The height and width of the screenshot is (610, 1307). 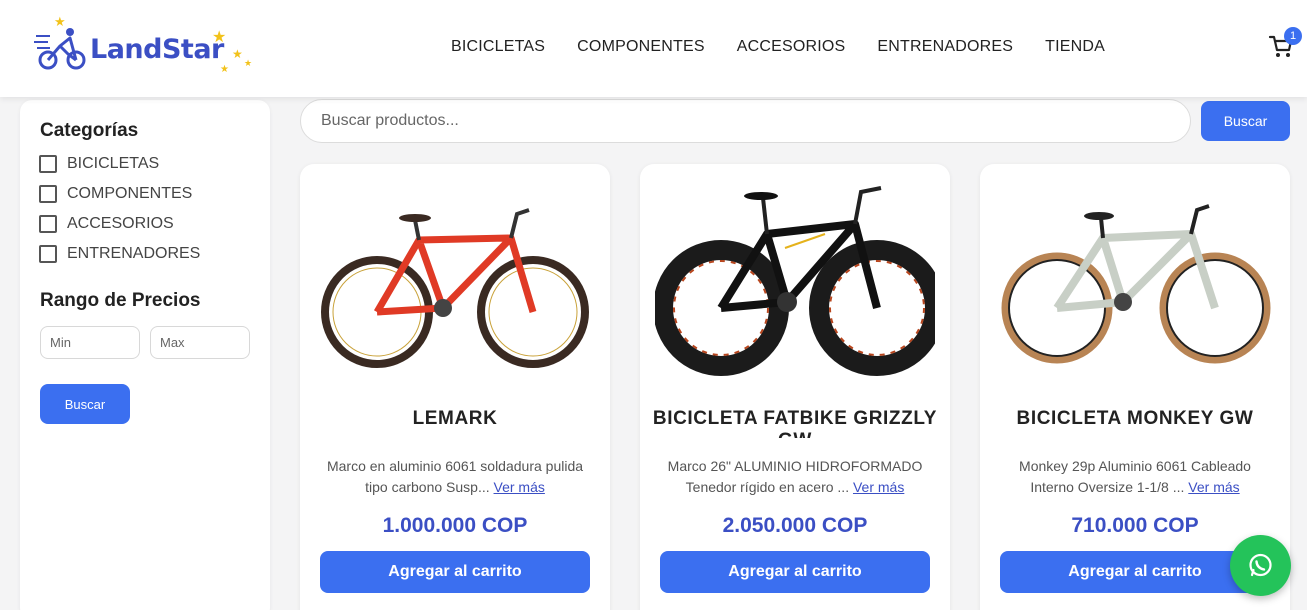 What do you see at coordinates (498, 47) in the screenshot?
I see `nav-bicicletas: BICICLETAS` at bounding box center [498, 47].